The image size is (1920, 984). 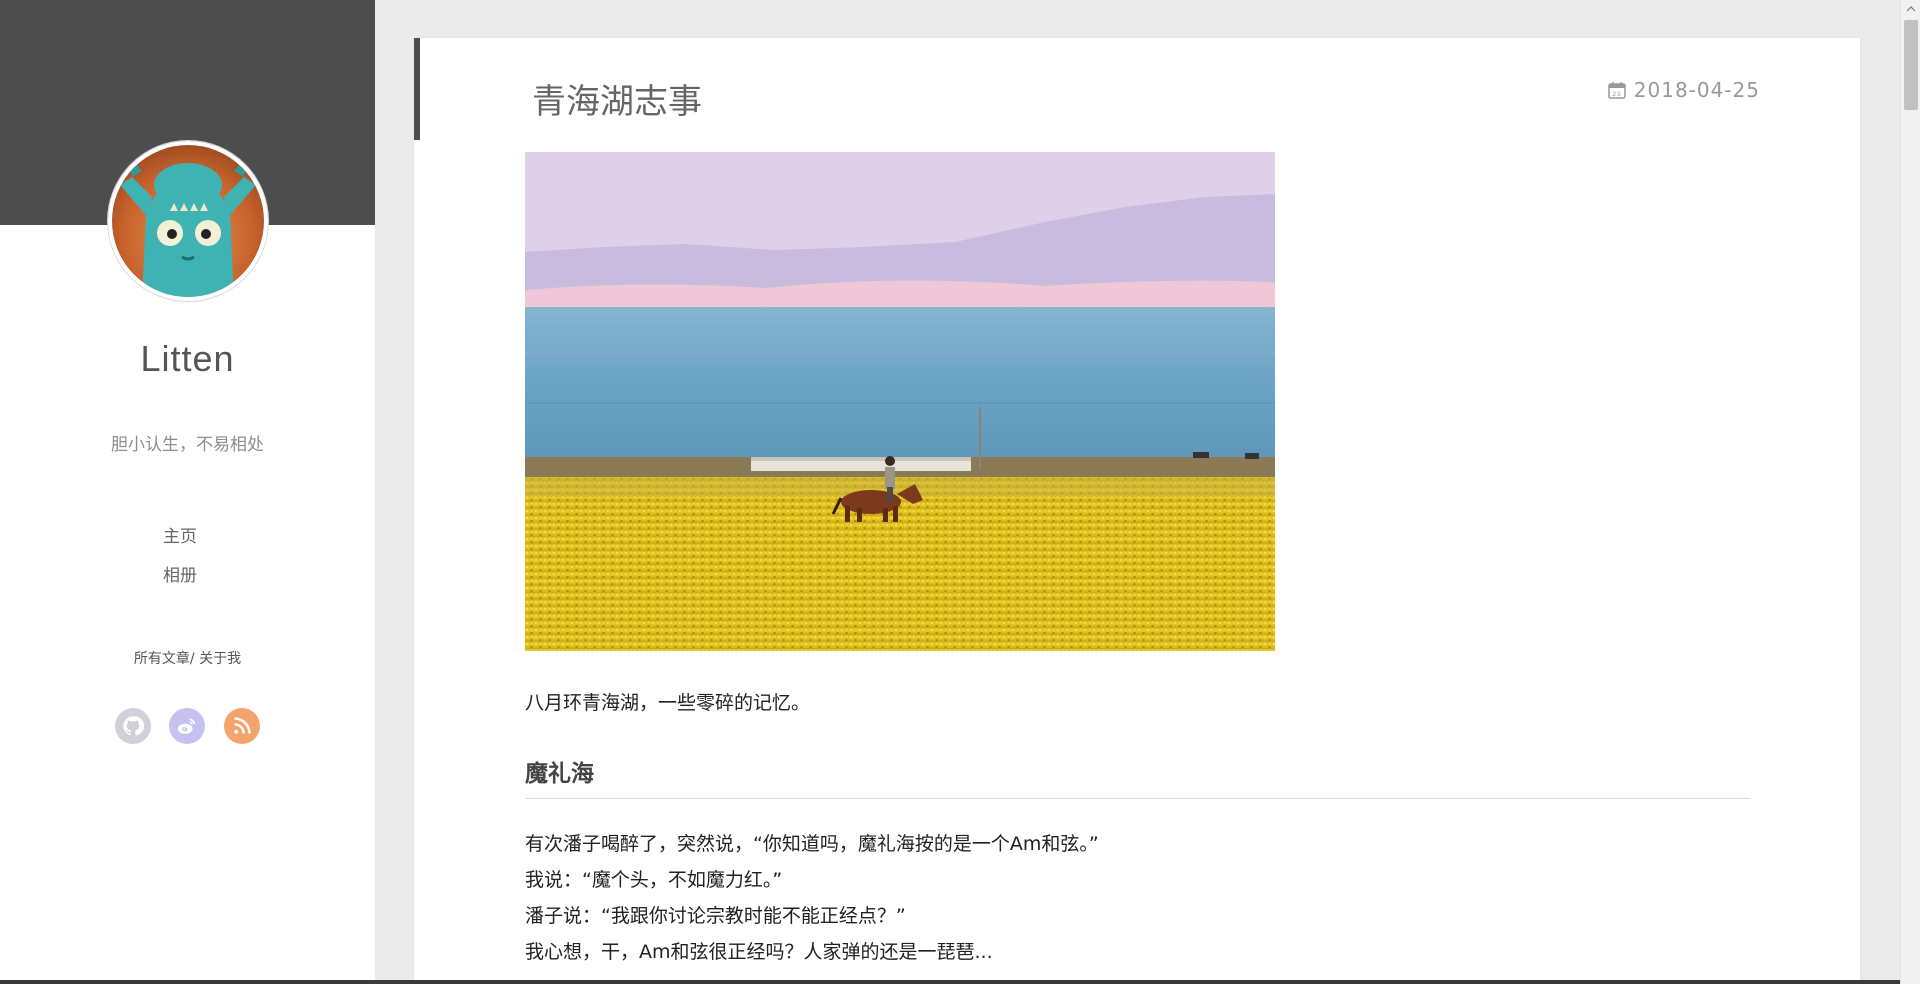 I want to click on weibo-icon, so click(x=186, y=726).